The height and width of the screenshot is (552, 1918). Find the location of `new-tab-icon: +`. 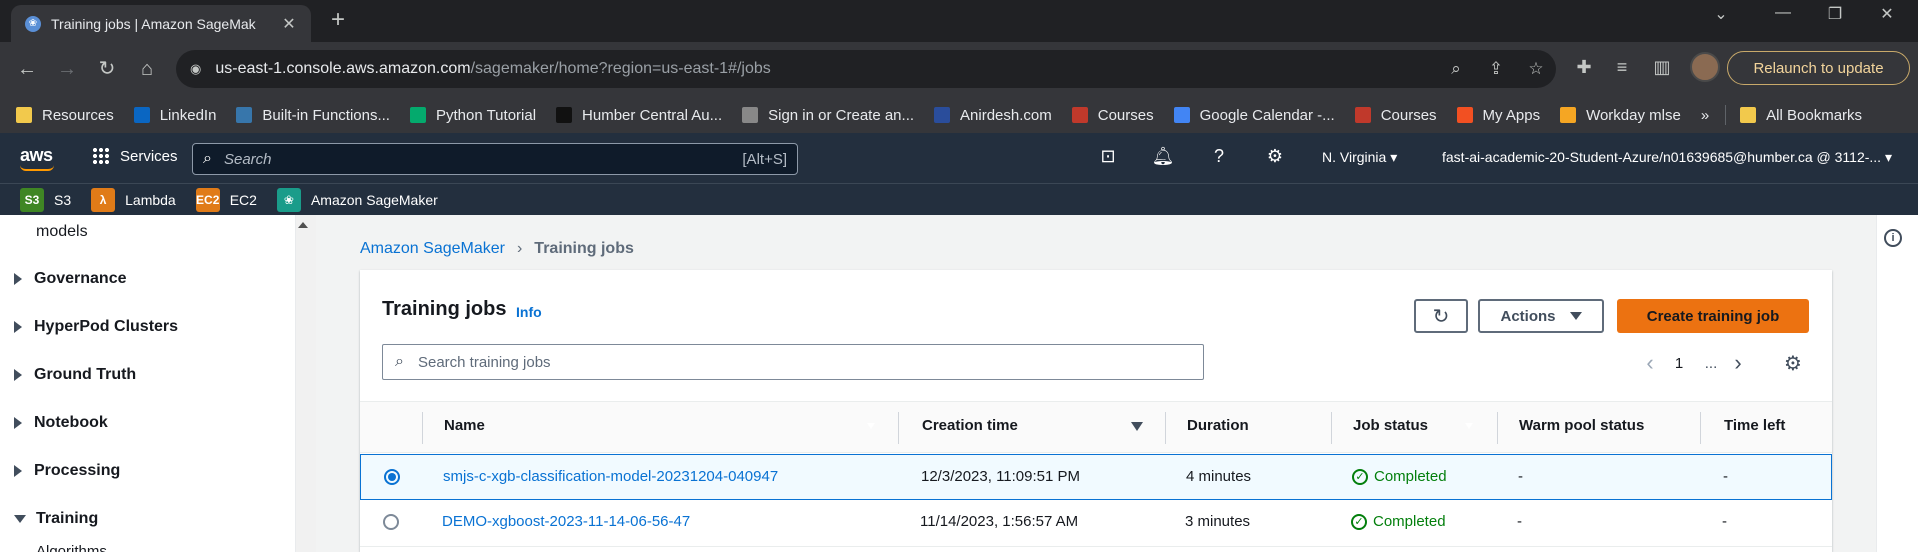

new-tab-icon: + is located at coordinates (338, 20).